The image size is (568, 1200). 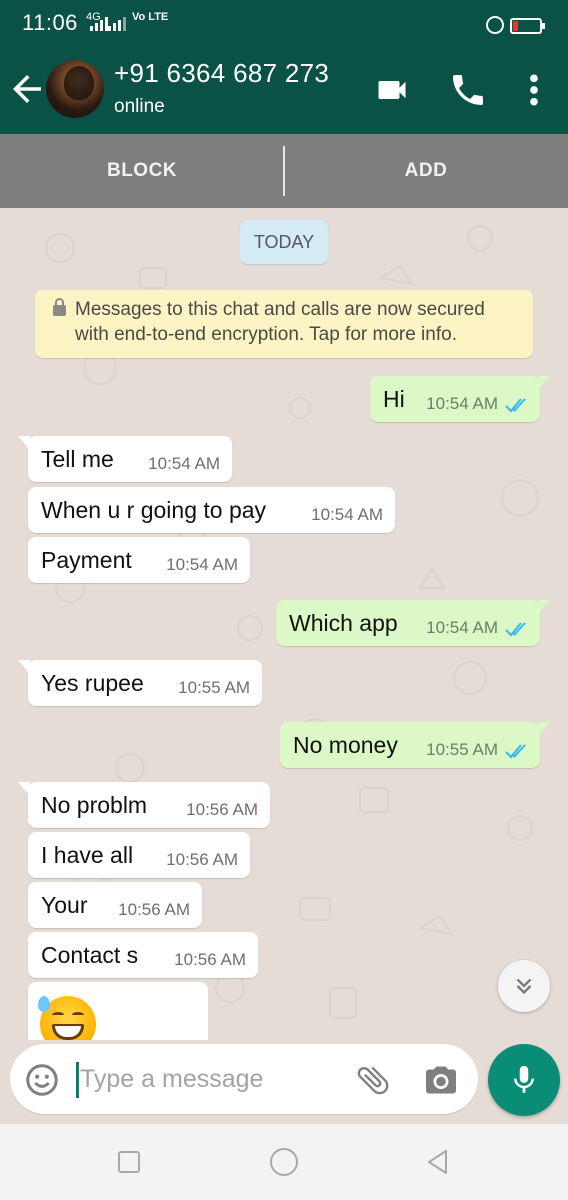 I want to click on message-outgoing: No money 10:55 AM, so click(x=415, y=745).